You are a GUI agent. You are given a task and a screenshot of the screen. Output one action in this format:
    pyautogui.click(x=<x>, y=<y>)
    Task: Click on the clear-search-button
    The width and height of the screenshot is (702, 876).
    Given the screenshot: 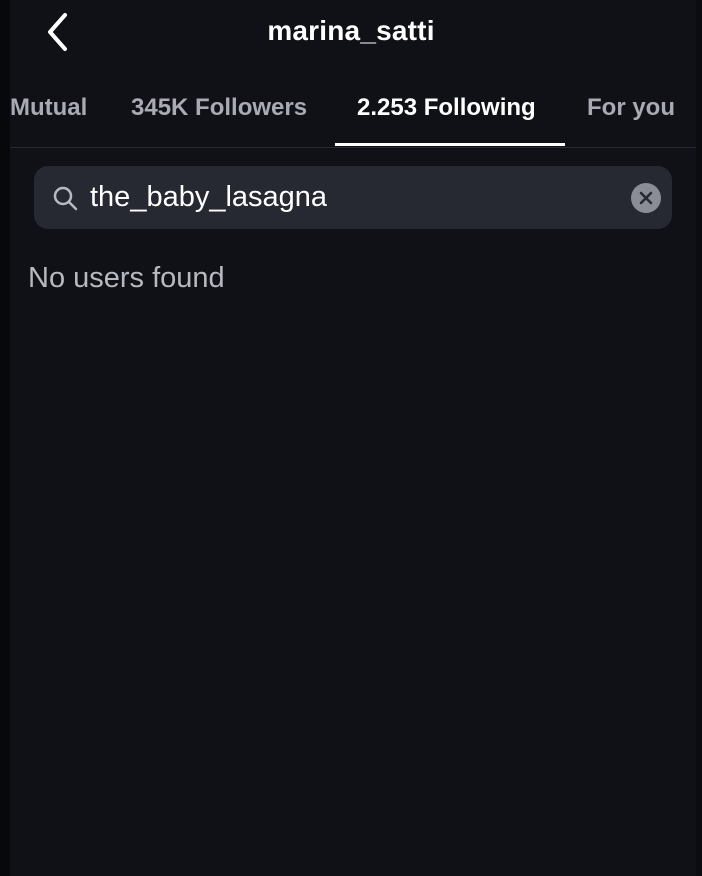 What is the action you would take?
    pyautogui.click(x=646, y=198)
    